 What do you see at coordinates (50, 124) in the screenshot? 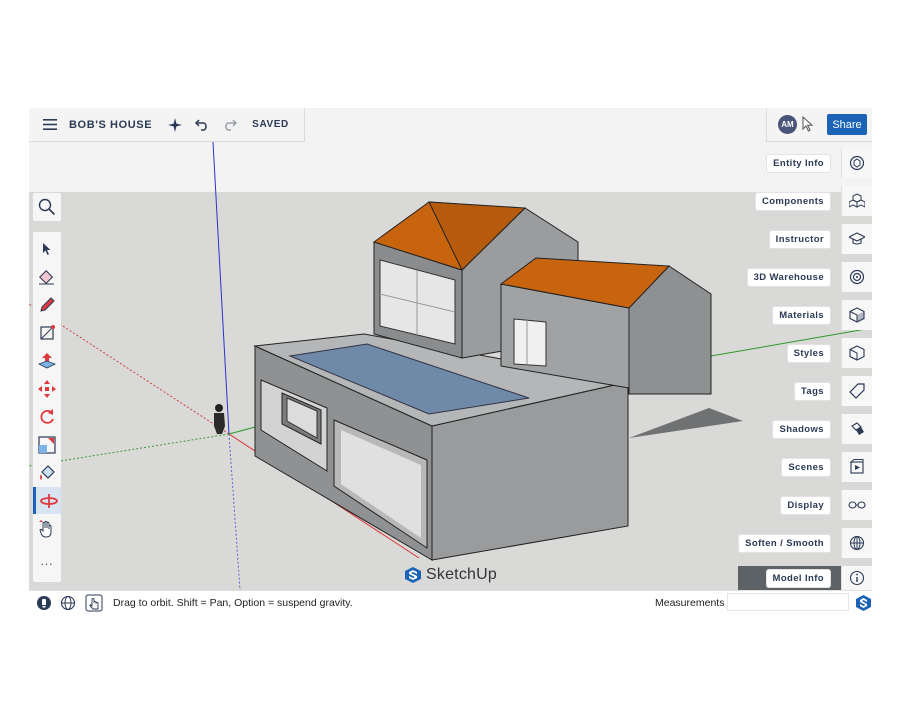
I see `hamburger-menu-icon` at bounding box center [50, 124].